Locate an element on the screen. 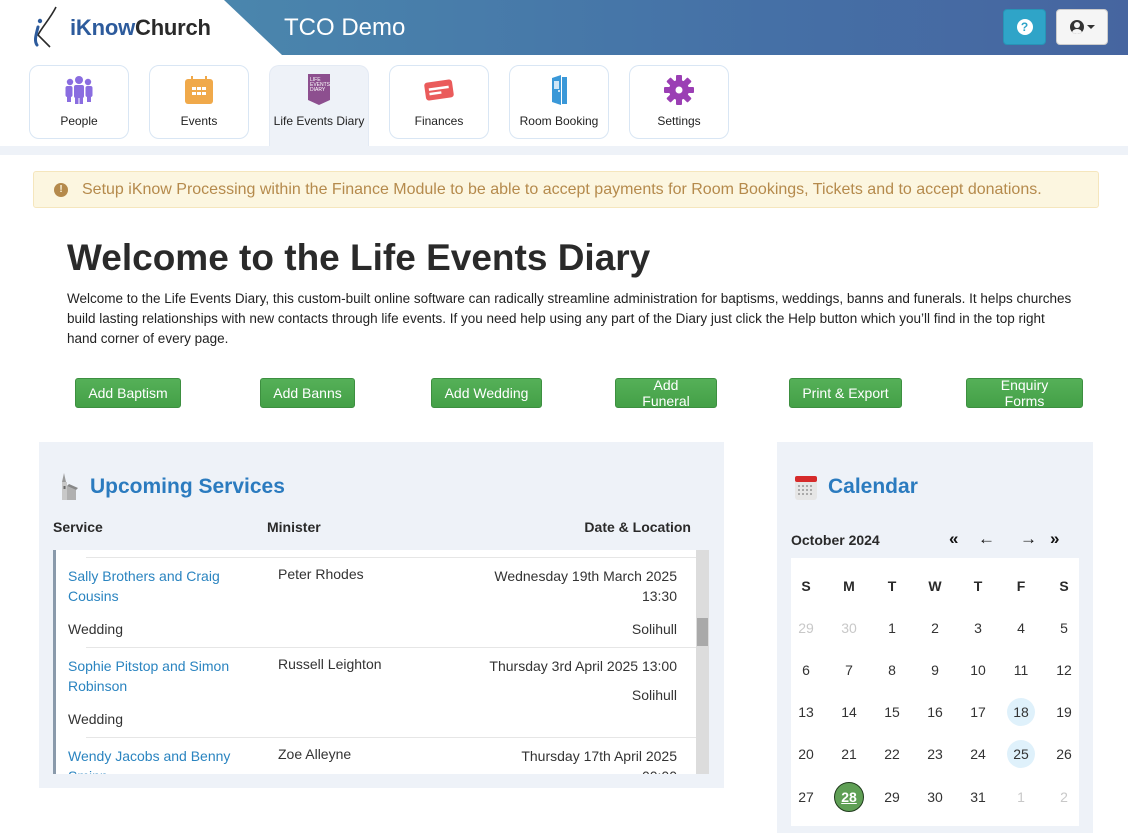 The image size is (1128, 833). help-button: ? is located at coordinates (1024, 27).